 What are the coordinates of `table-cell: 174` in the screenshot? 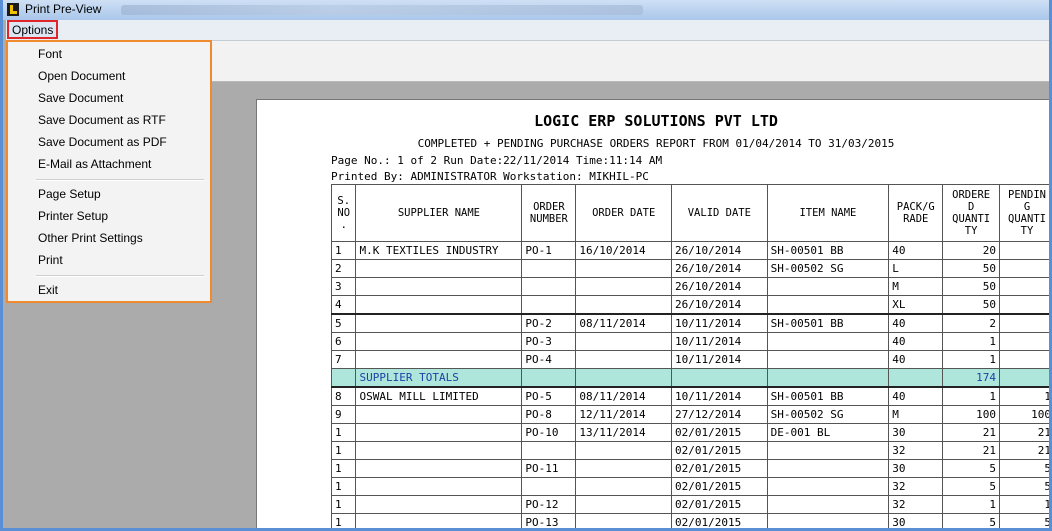 It's located at (971, 378).